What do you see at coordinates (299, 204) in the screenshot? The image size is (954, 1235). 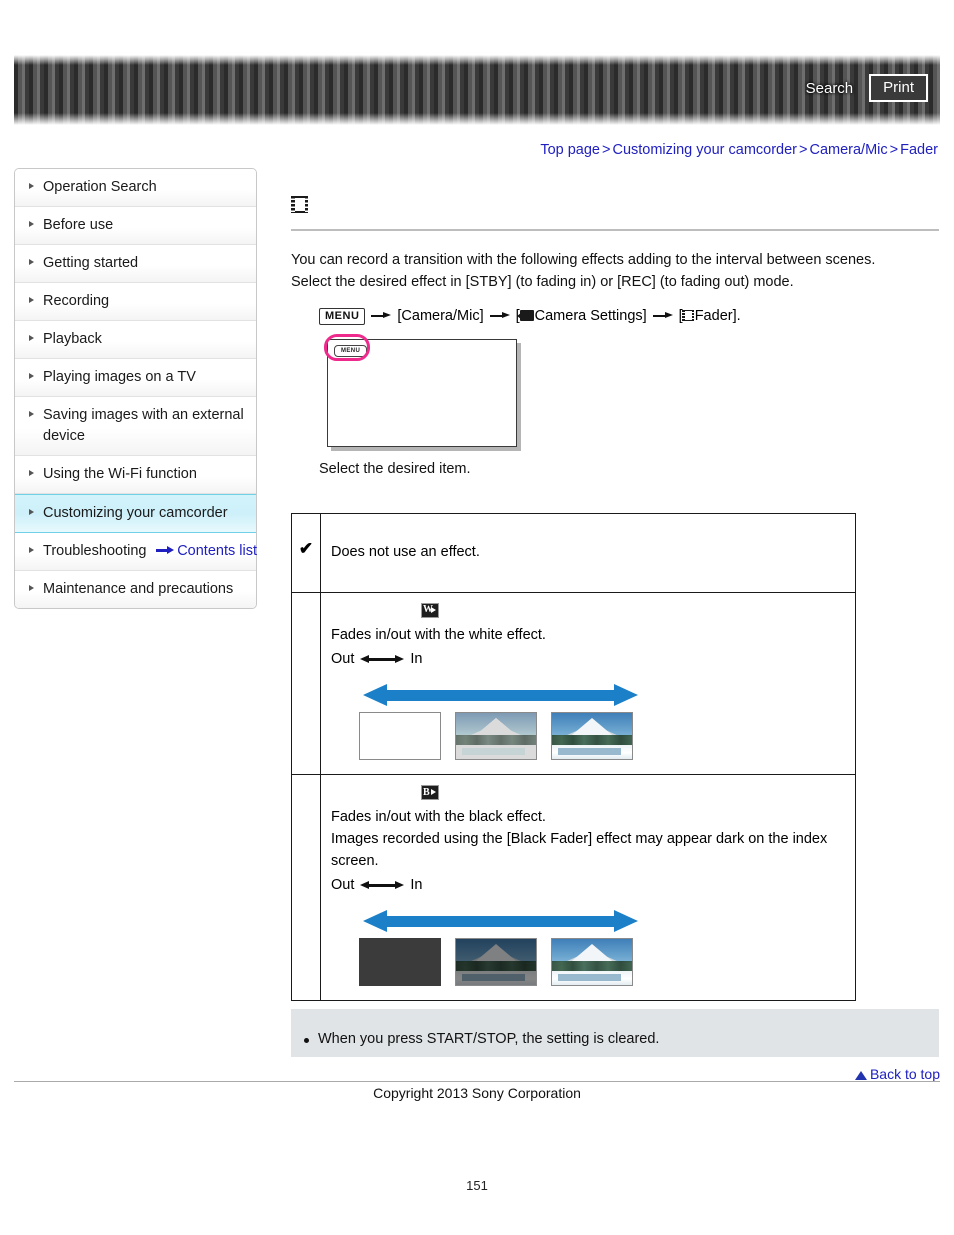 I see `movie-film-icon` at bounding box center [299, 204].